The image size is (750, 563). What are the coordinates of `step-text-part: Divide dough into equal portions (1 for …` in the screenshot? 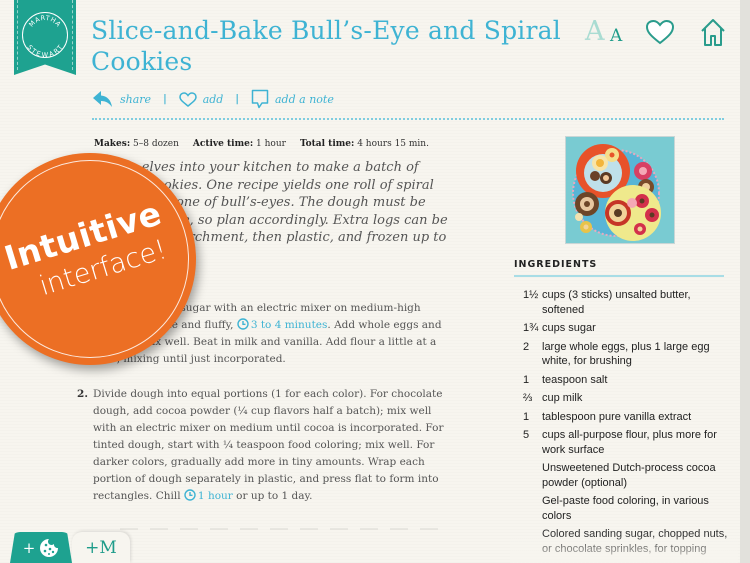 It's located at (268, 445).